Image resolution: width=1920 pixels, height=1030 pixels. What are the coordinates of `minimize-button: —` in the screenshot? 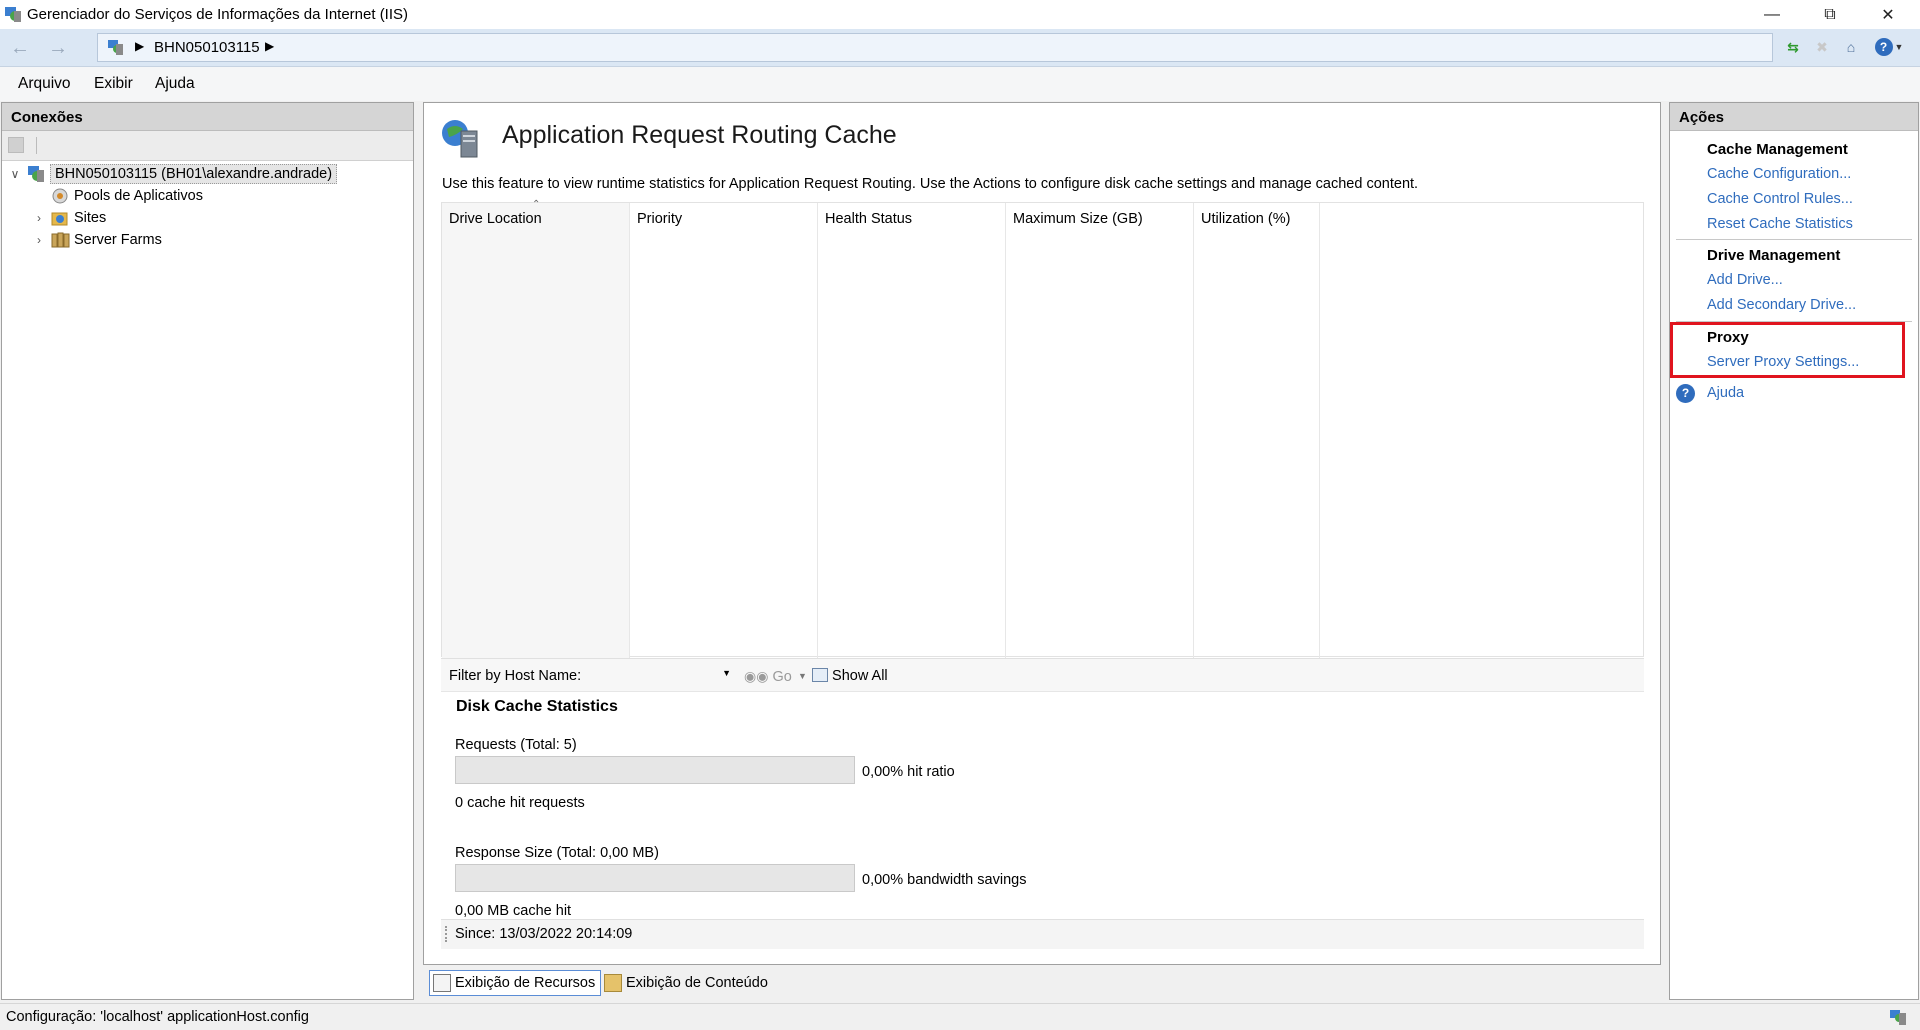 It's located at (1772, 14).